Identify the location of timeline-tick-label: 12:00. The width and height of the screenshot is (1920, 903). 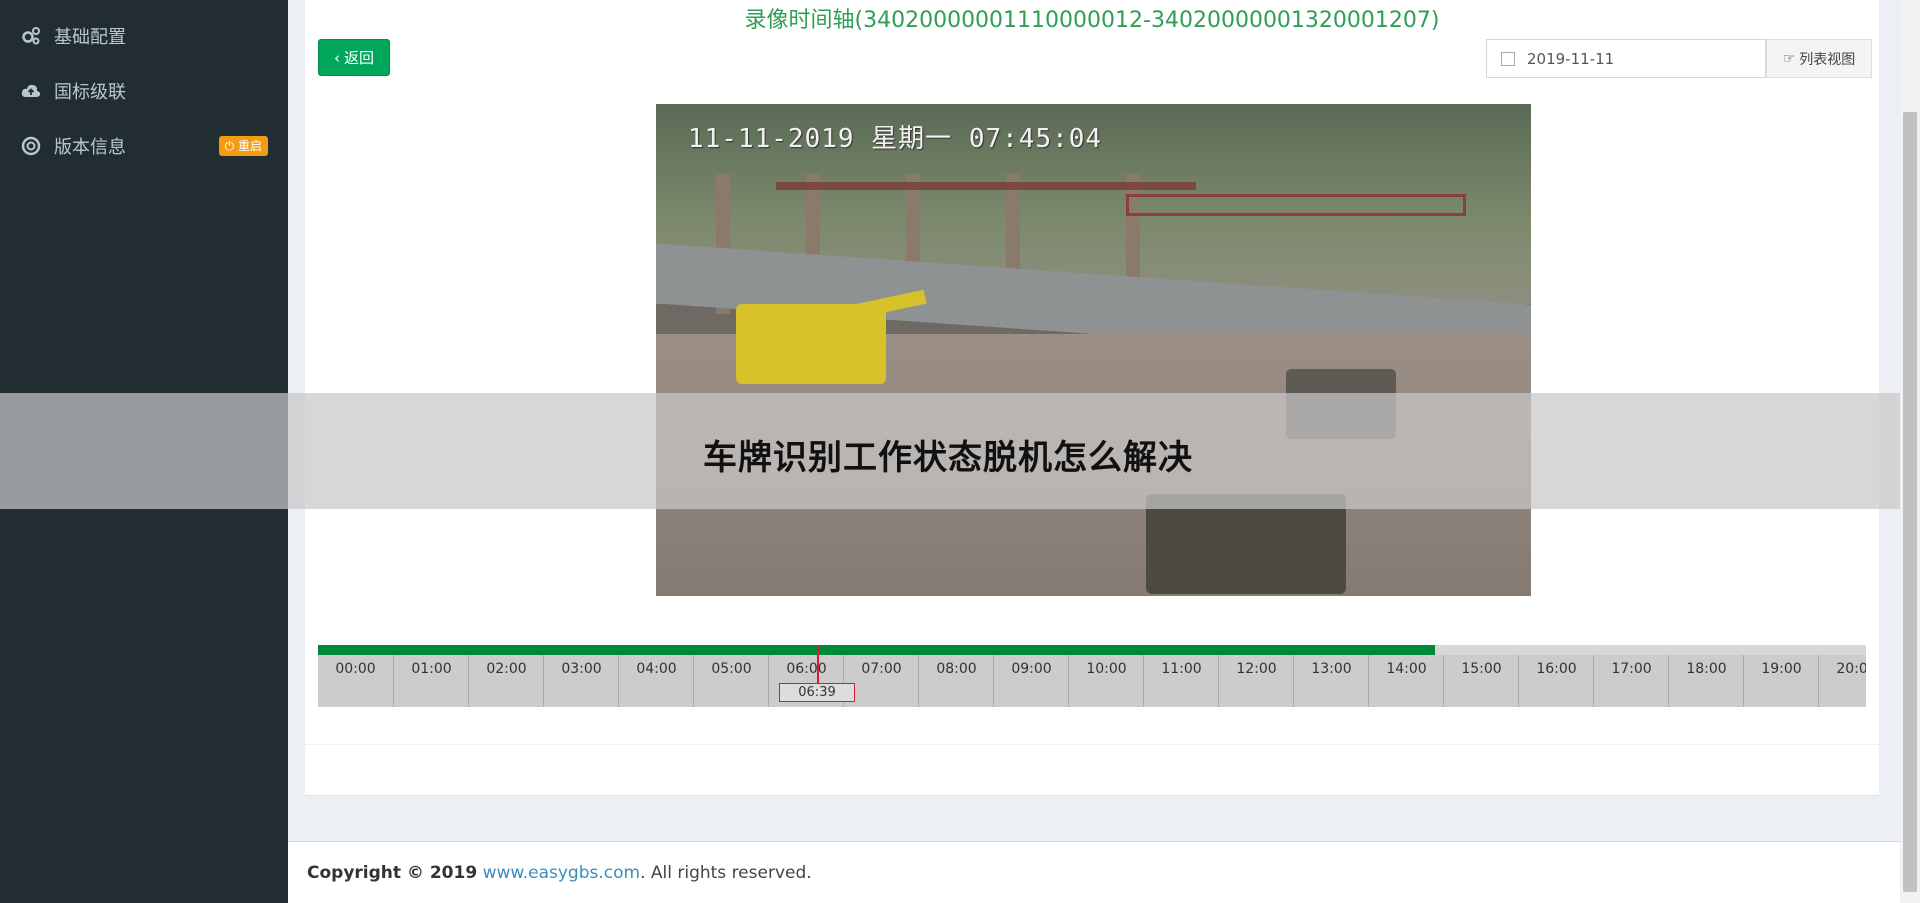
(1256, 669).